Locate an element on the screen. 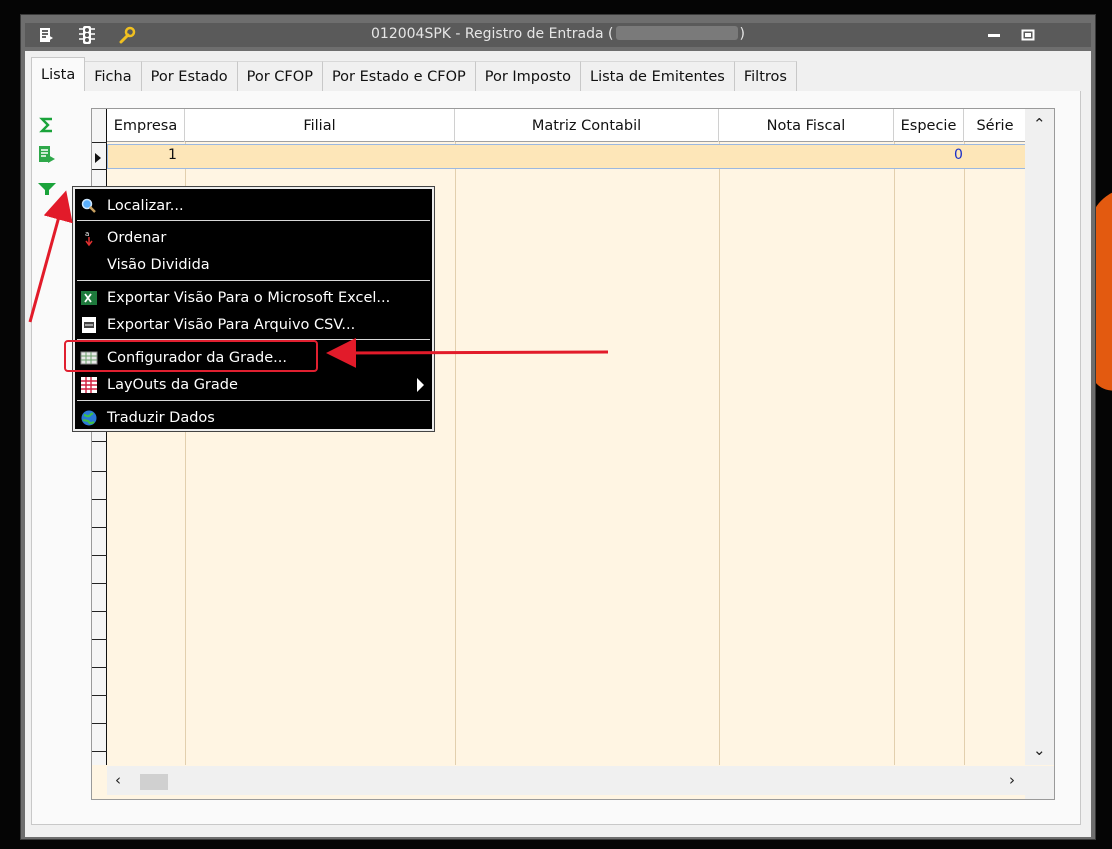  maximize-button is located at coordinates (1028, 35).